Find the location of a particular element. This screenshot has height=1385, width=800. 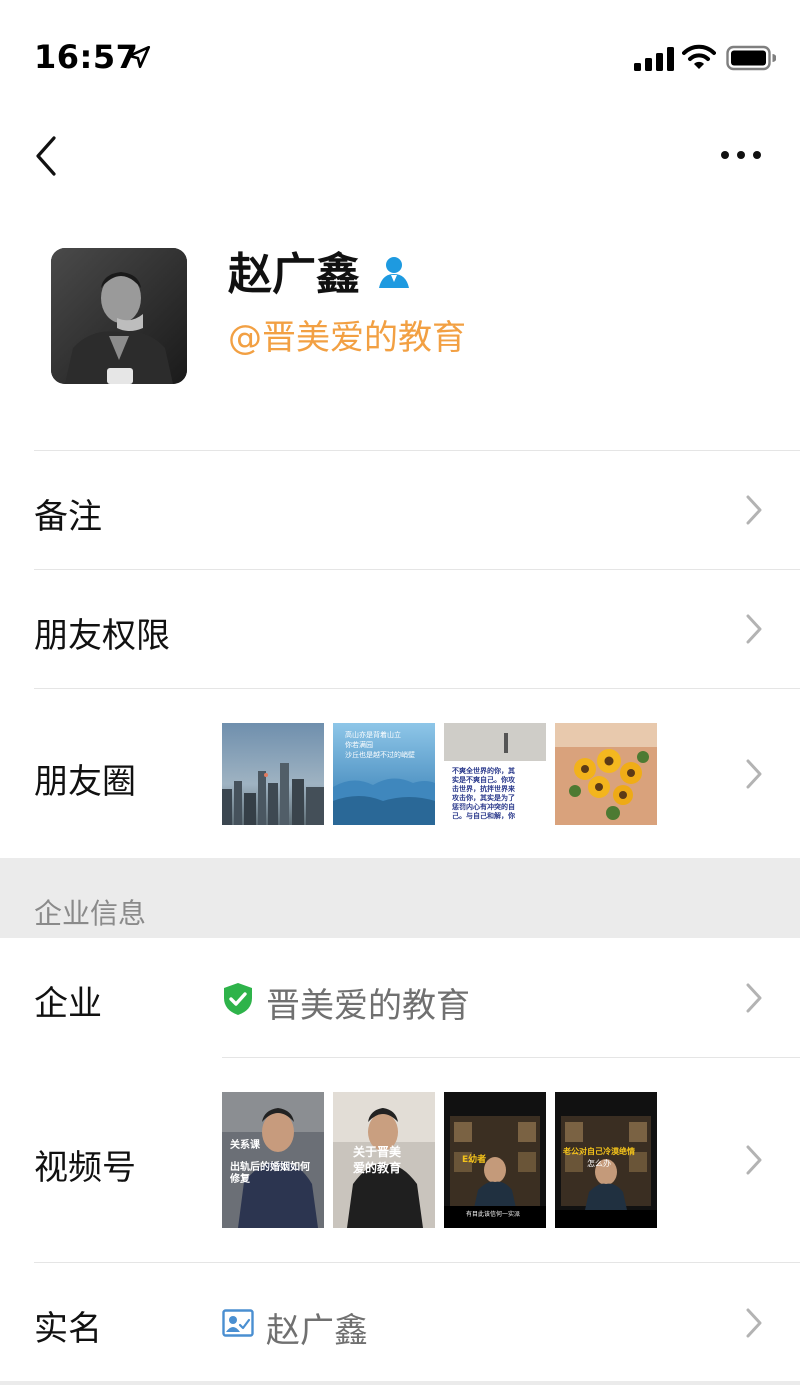

channel-video-thumbnail: 老公对自己冷漠绝情 怎么办 is located at coordinates (606, 1160).